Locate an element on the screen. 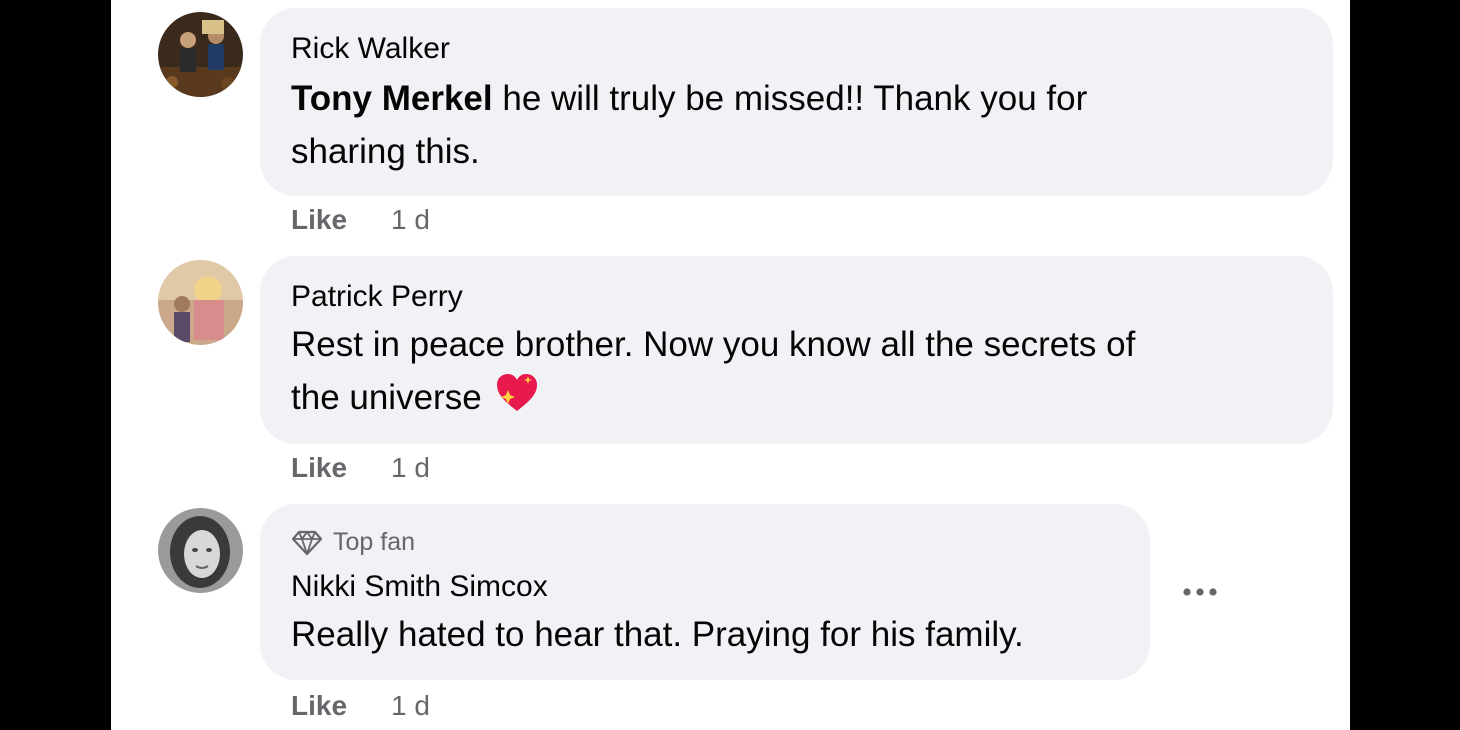 The width and height of the screenshot is (1460, 730). more-options-icon is located at coordinates (1200, 592).